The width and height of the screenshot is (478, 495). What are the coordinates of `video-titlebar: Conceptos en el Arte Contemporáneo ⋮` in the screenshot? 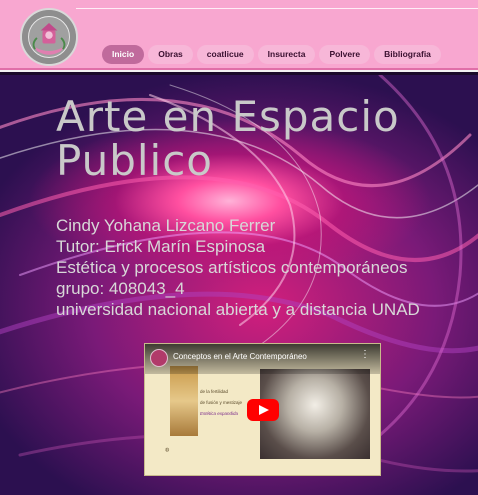 It's located at (262, 359).